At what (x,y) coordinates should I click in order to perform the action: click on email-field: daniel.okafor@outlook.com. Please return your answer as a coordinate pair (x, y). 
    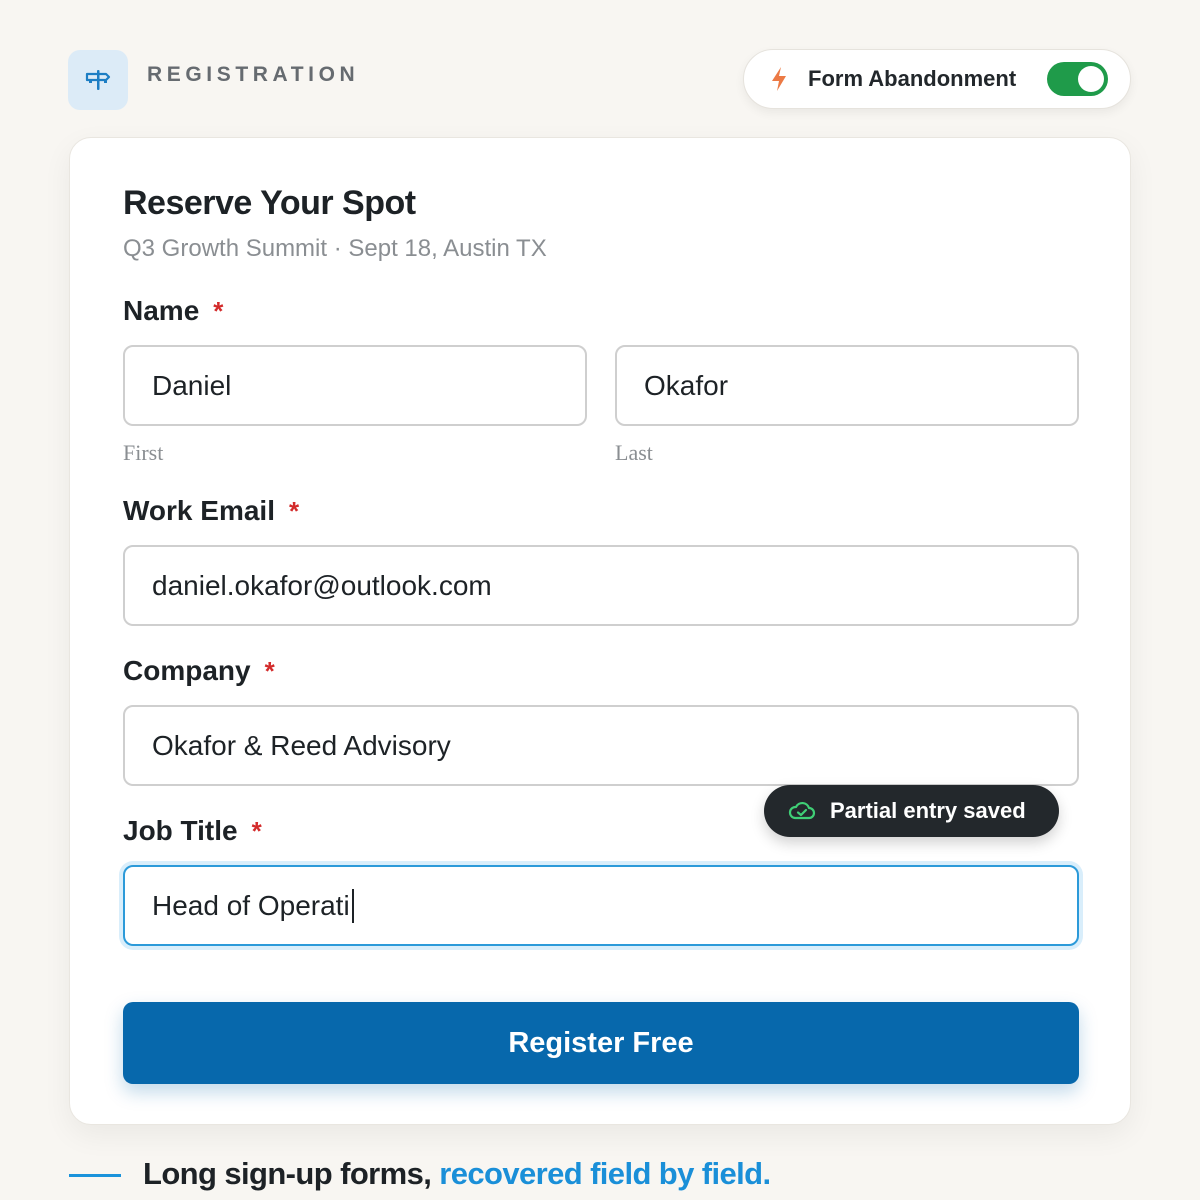
    Looking at the image, I should click on (601, 585).